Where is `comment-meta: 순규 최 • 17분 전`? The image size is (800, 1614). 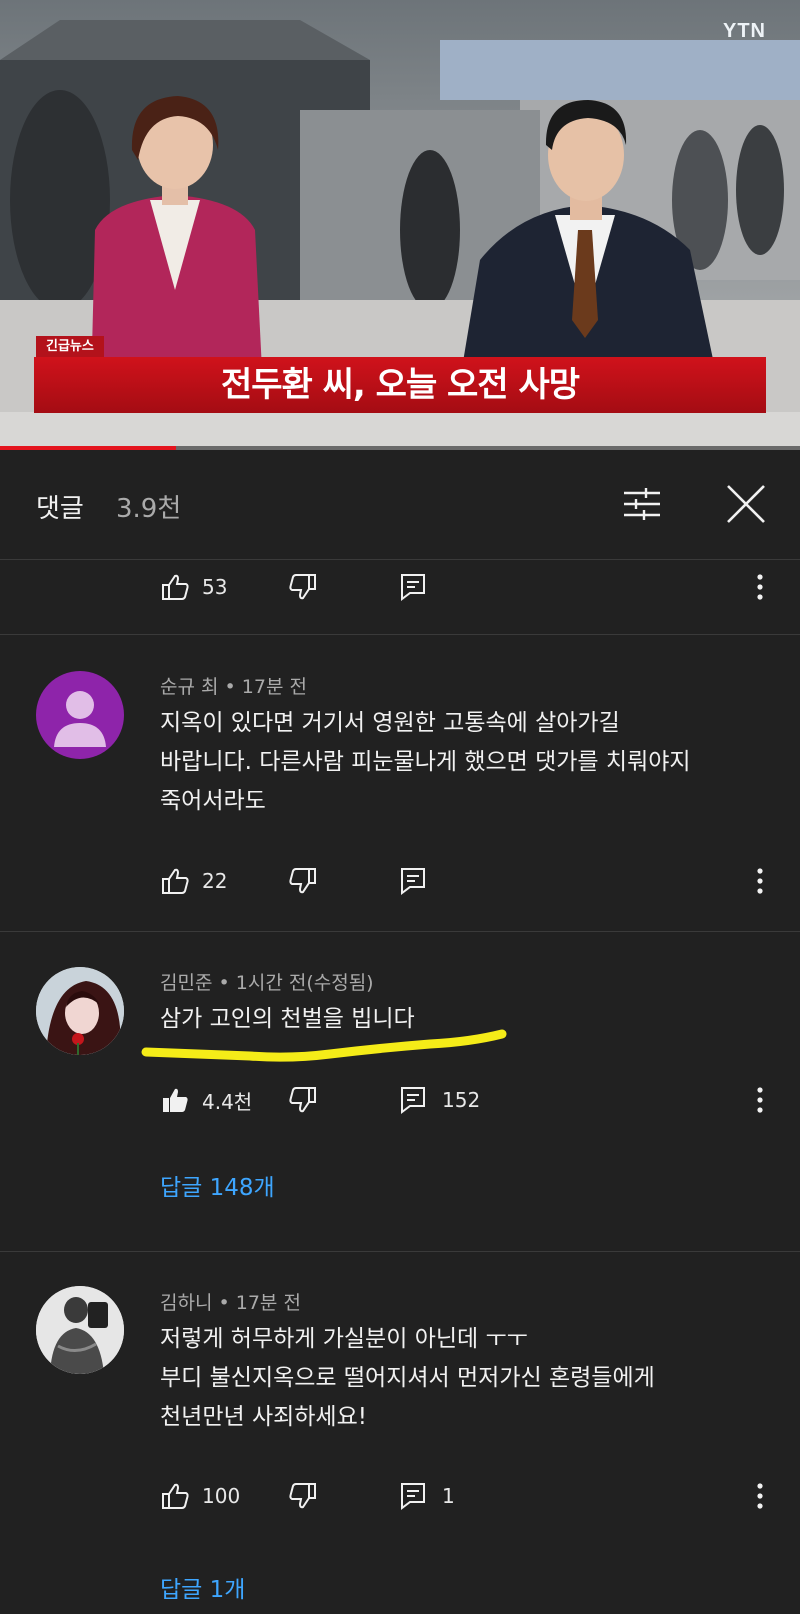 comment-meta: 순규 최 • 17분 전 is located at coordinates (233, 687).